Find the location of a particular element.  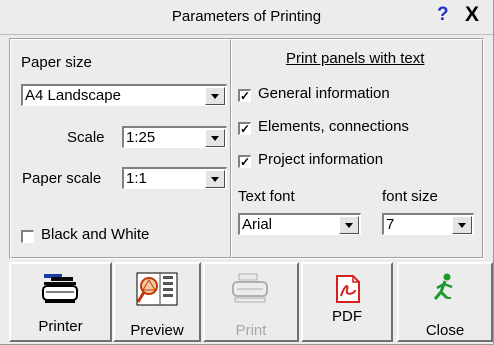

scale-select: 1:25 is located at coordinates (174, 137).